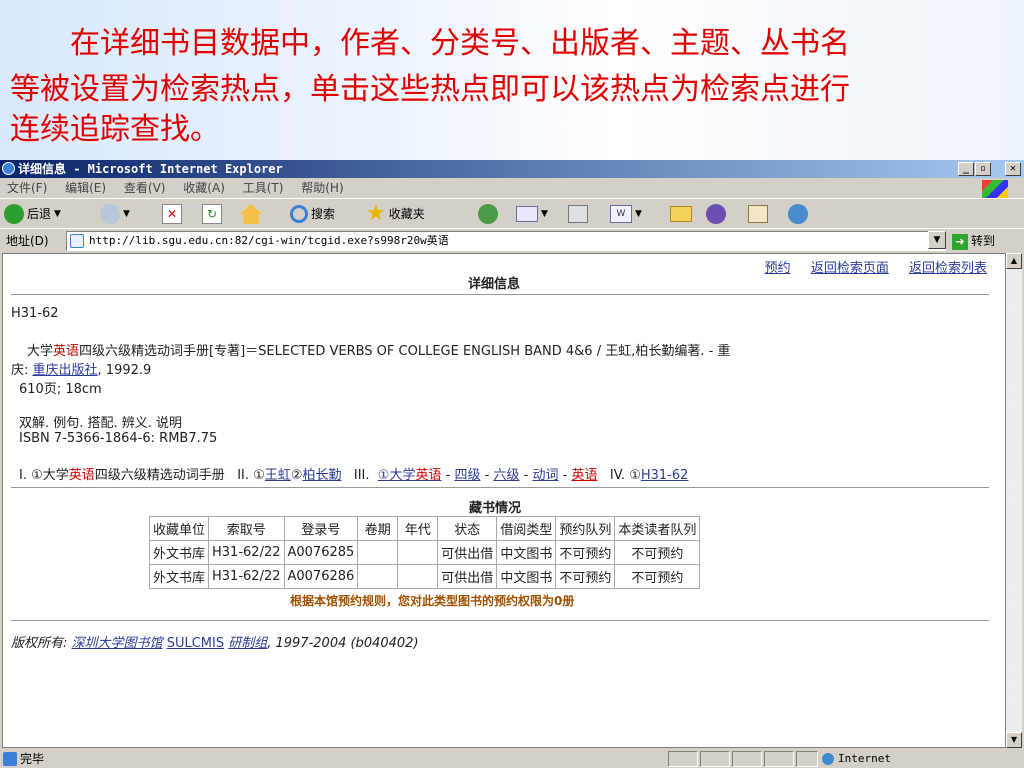 The width and height of the screenshot is (1024, 768). What do you see at coordinates (321, 475) in the screenshot?
I see `author-link: 柏长勤` at bounding box center [321, 475].